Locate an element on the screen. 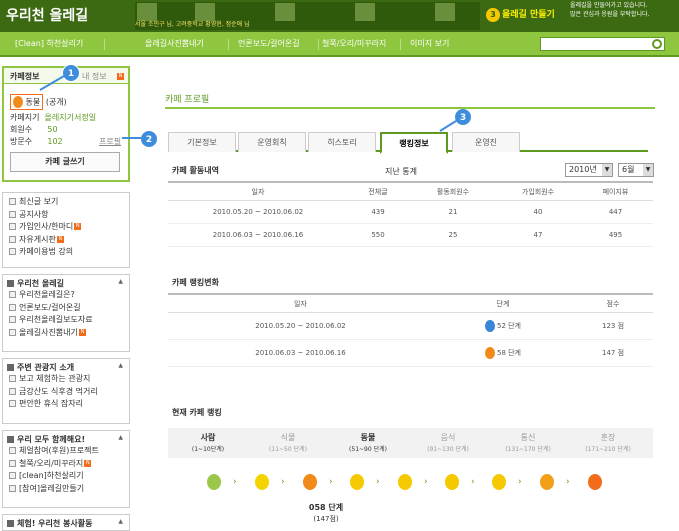 This screenshot has height=531, width=679. table-row: 2010.06.03 ~ 2010.06.16 58 단계 147 점 is located at coordinates (410, 353).